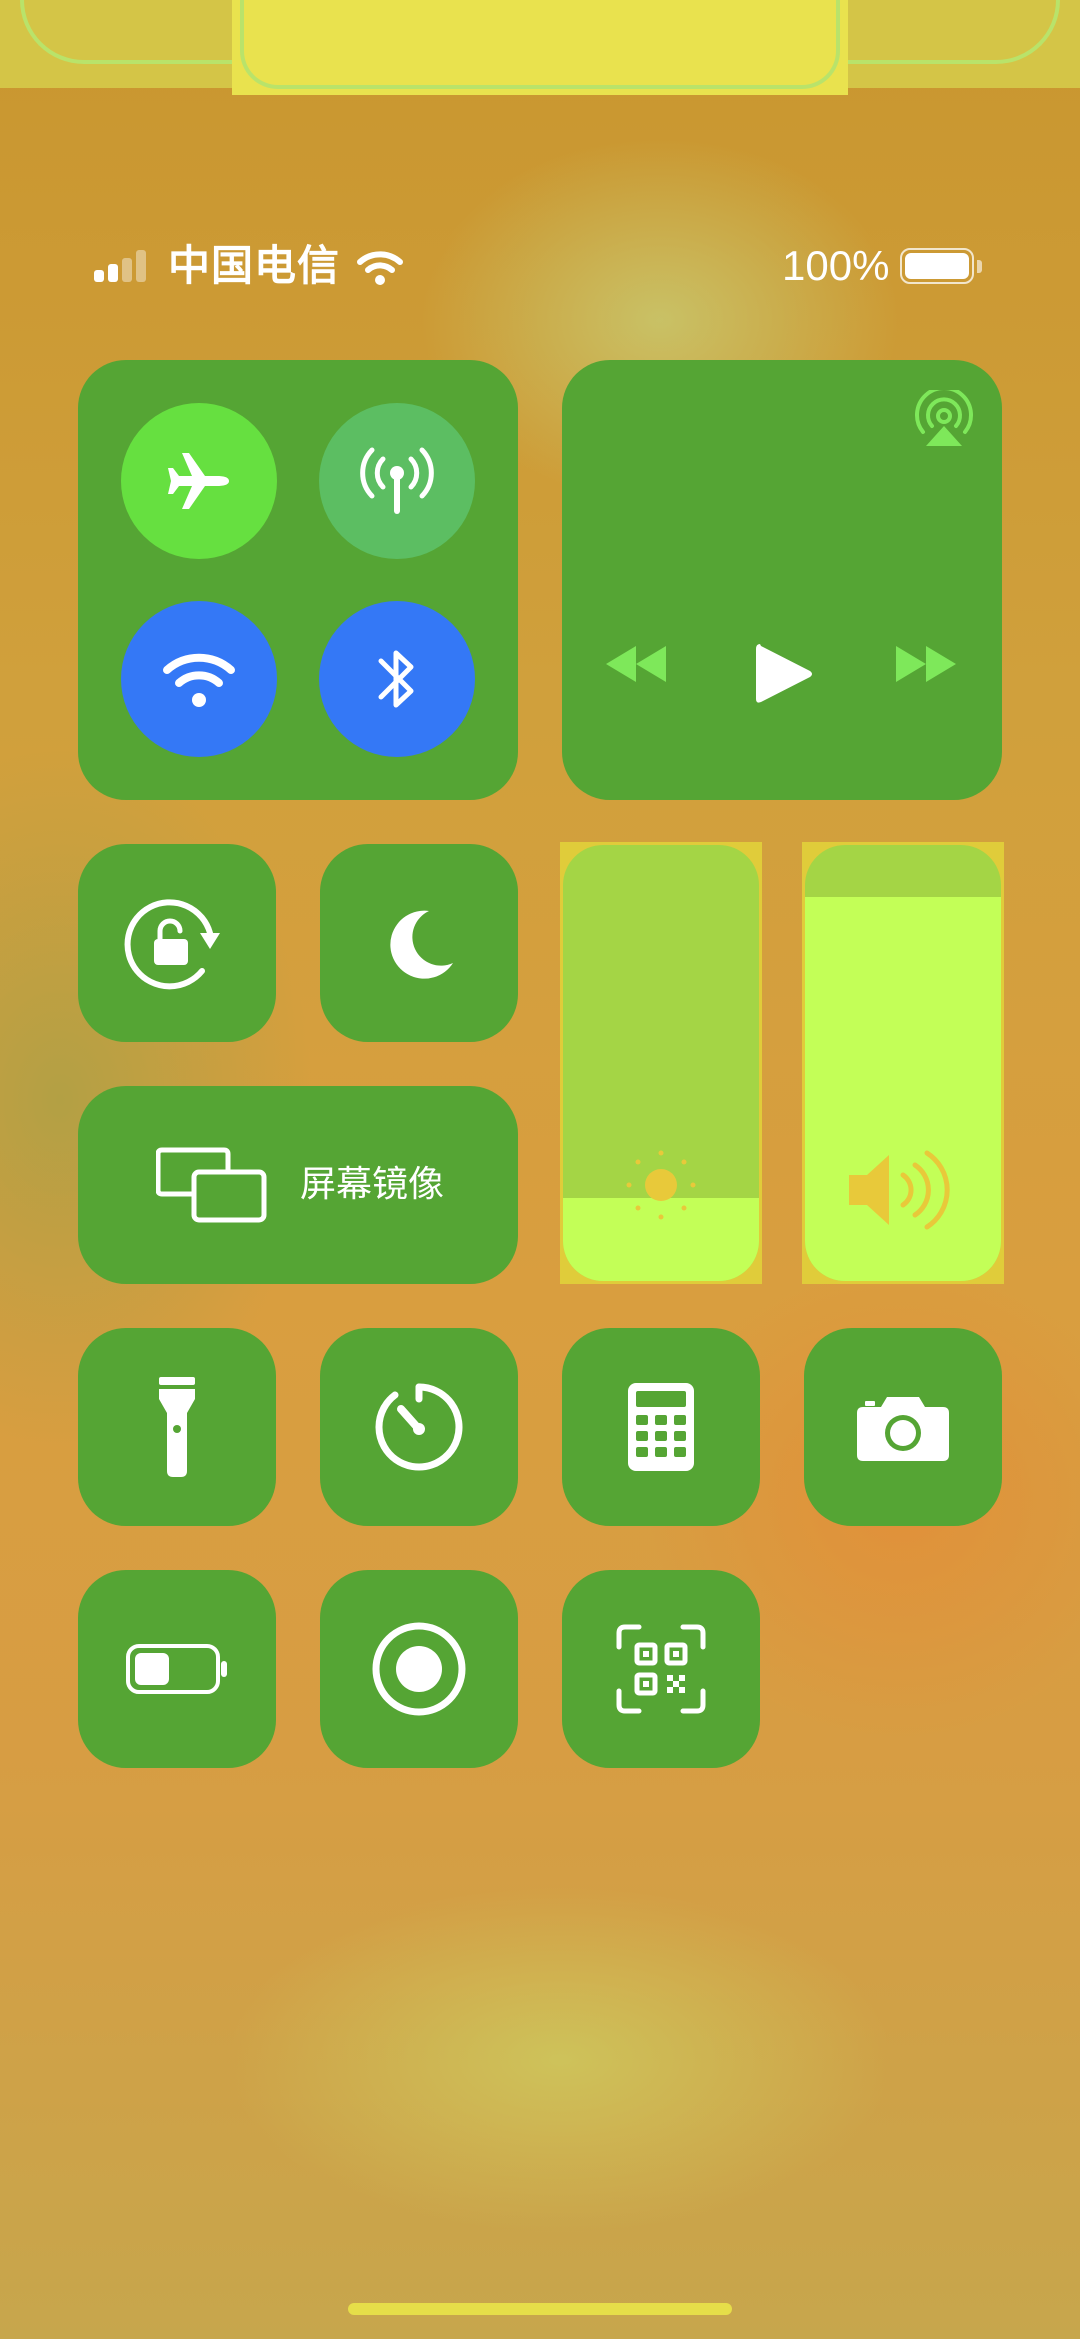  What do you see at coordinates (132, 32) in the screenshot?
I see `top-left-corner` at bounding box center [132, 32].